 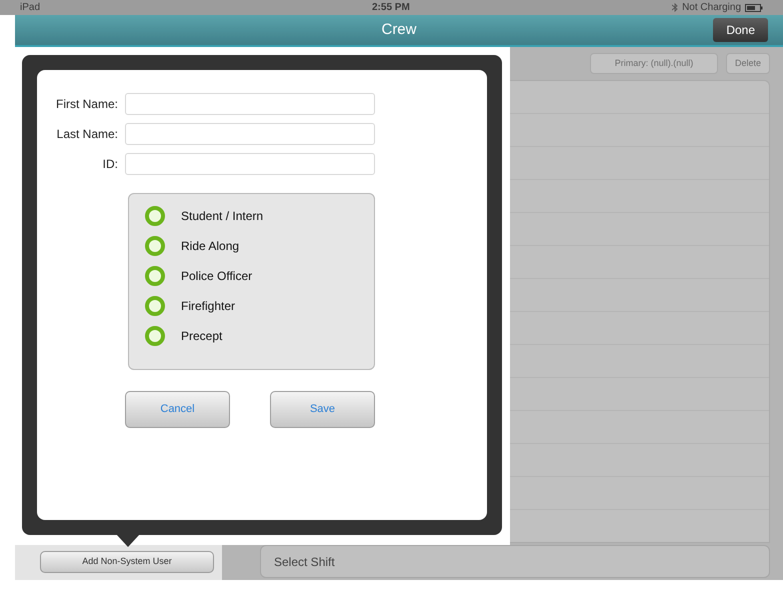 I want to click on save-button: Save, so click(x=322, y=409).